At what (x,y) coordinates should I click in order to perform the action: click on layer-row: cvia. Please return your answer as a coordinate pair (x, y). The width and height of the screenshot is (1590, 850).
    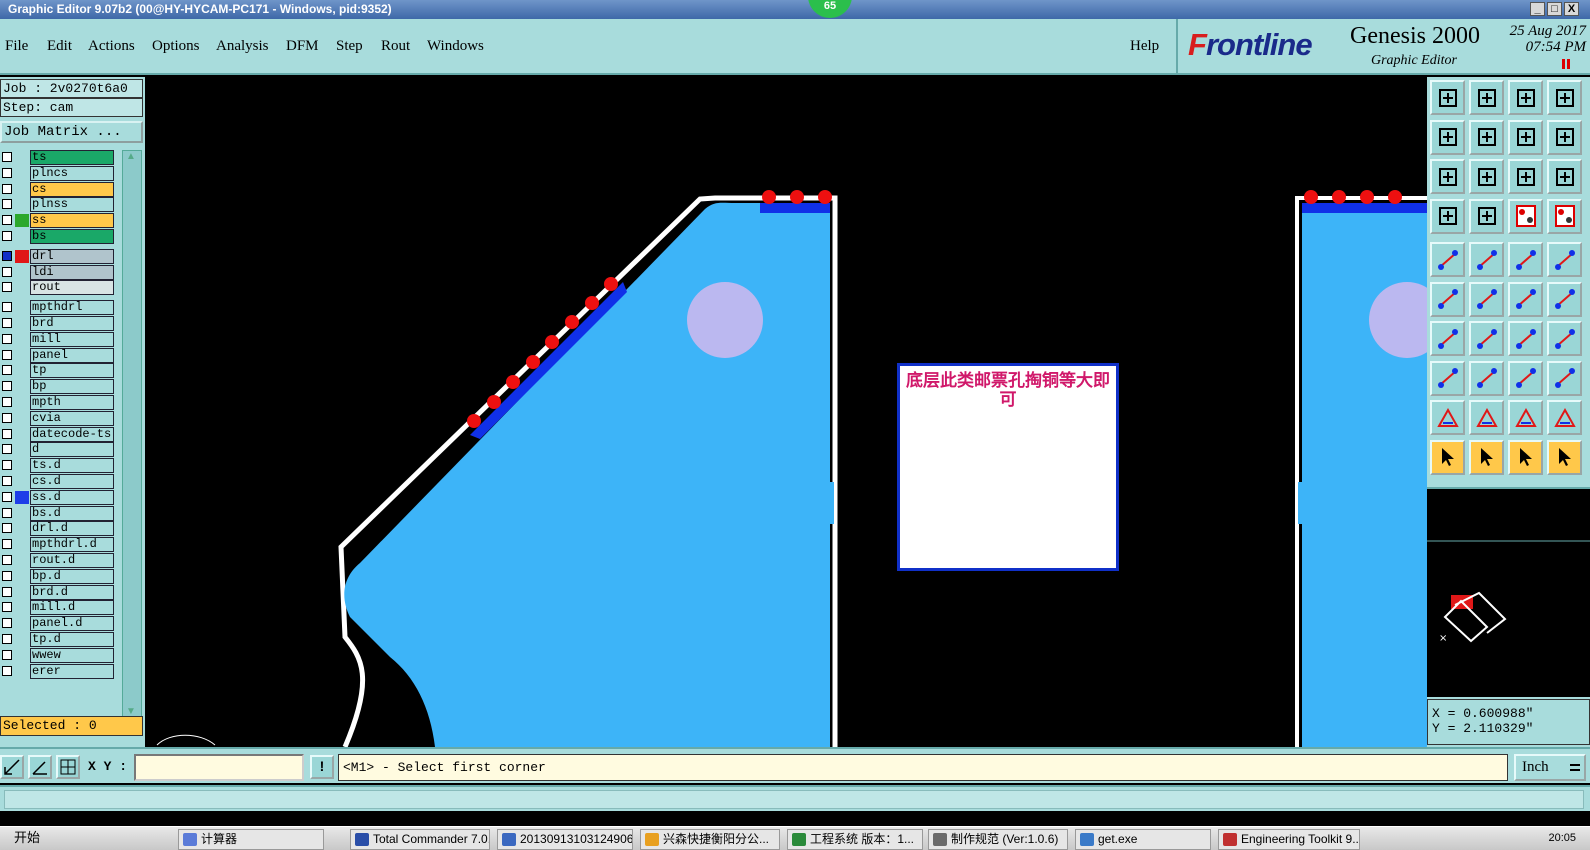
    Looking at the image, I should click on (59, 418).